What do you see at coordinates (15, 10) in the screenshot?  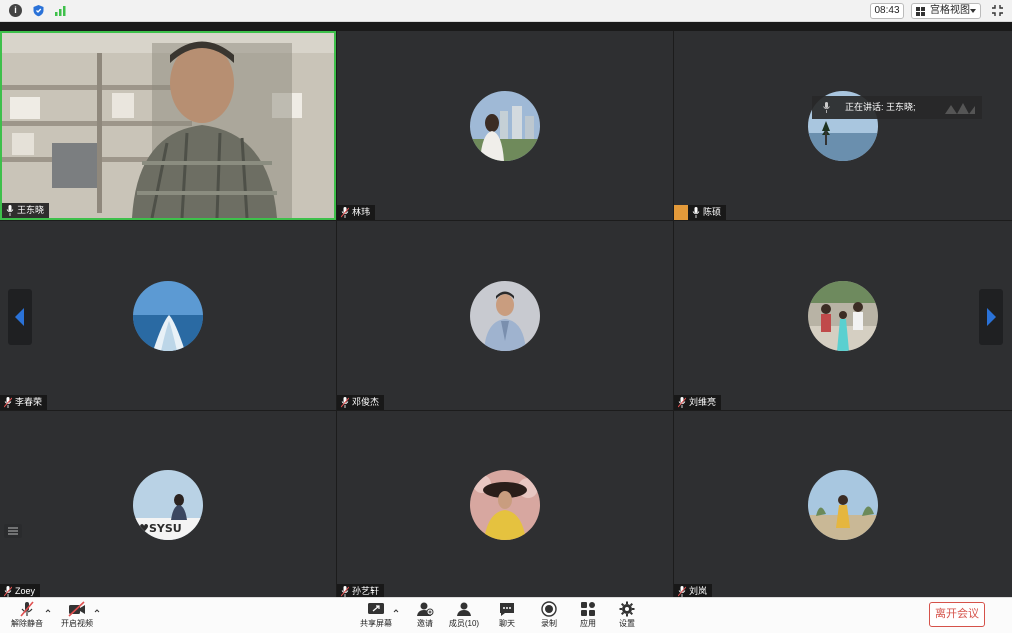 I see `info-icon: i` at bounding box center [15, 10].